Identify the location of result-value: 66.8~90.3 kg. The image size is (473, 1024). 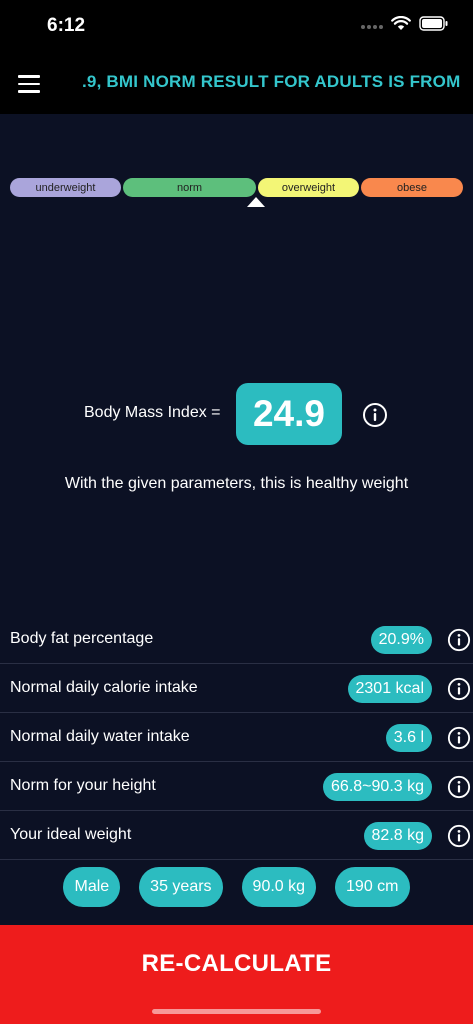
(377, 787).